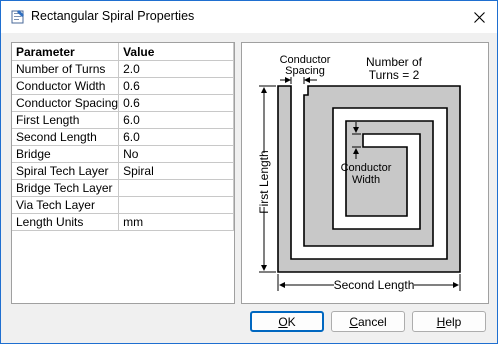  I want to click on ok-mnemonic: O, so click(283, 321).